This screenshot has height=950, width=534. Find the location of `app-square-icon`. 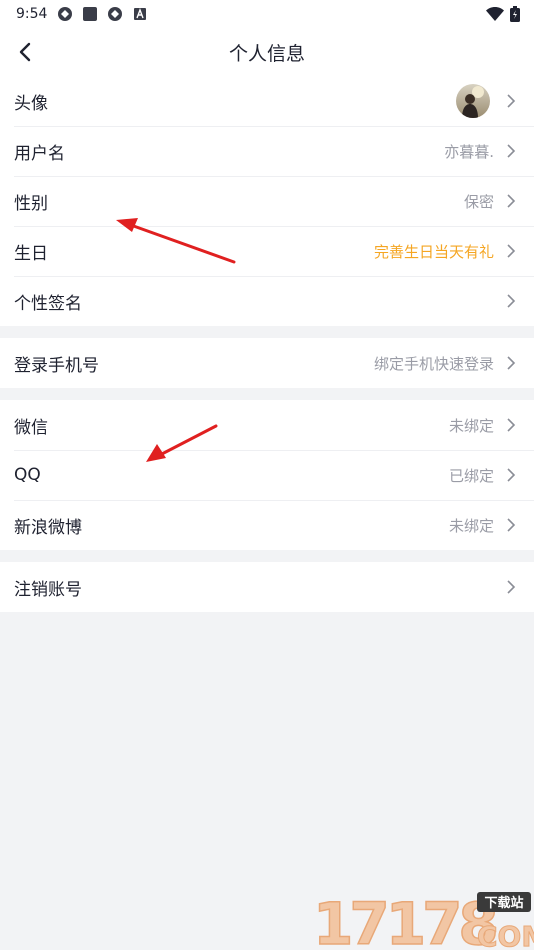

app-square-icon is located at coordinates (90, 14).